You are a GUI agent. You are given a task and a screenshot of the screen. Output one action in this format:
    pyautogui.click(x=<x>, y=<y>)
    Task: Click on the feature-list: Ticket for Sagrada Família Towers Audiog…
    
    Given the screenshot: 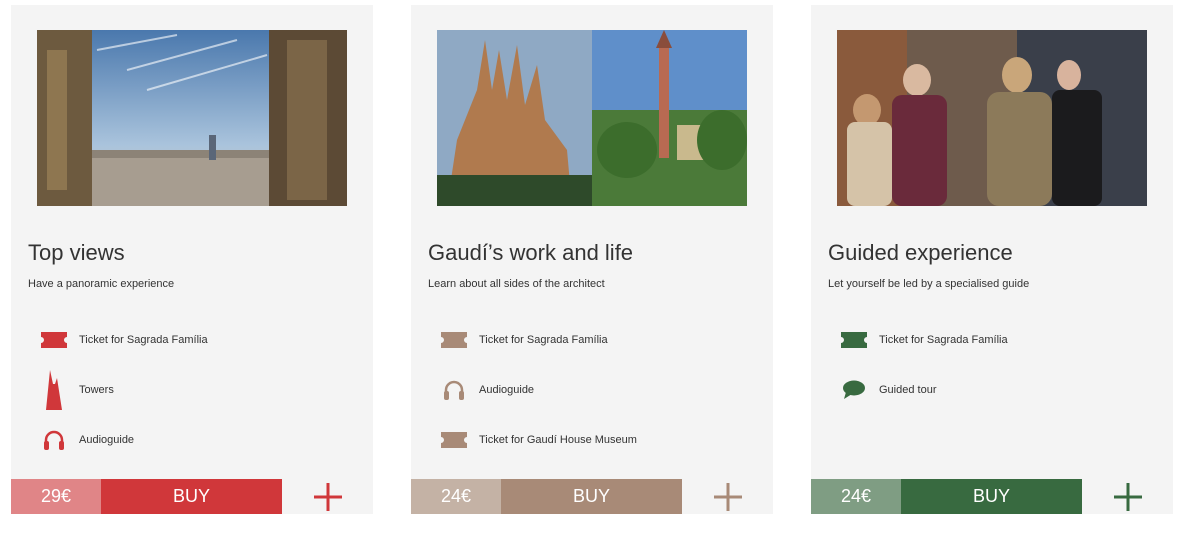 What is the action you would take?
    pyautogui.click(x=199, y=390)
    